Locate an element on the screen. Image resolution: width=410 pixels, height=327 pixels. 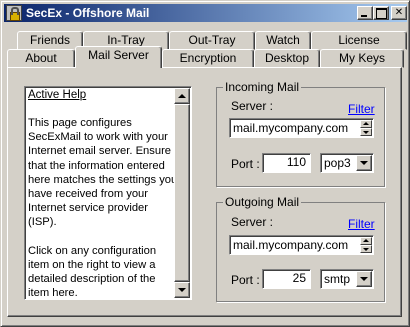
outgoing-protocol-select: smtp is located at coordinates (347, 279).